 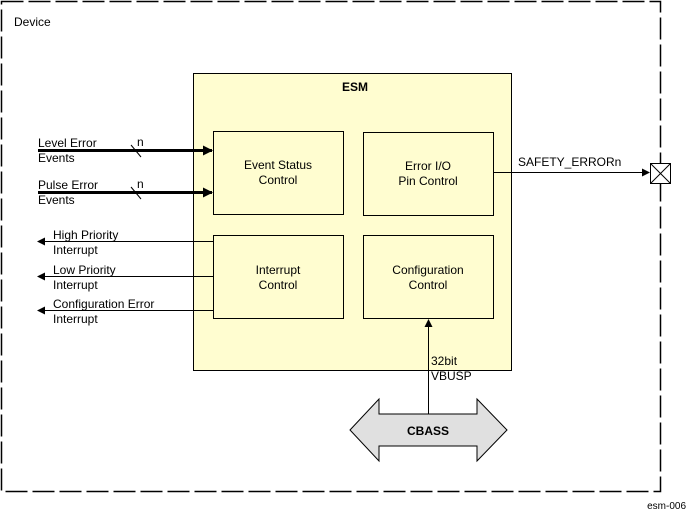 I want to click on high-priority-label-line2: Interrupt, so click(x=75, y=250).